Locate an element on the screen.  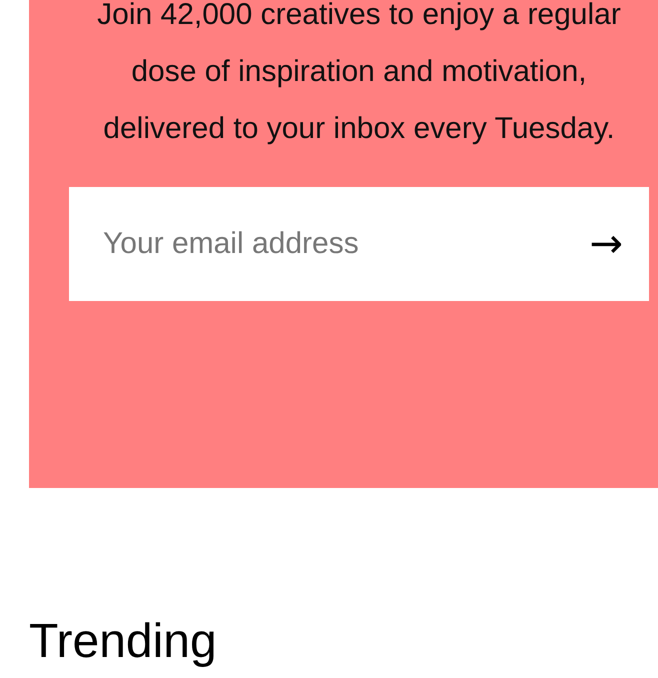
section-heading: Trending is located at coordinates (123, 642).